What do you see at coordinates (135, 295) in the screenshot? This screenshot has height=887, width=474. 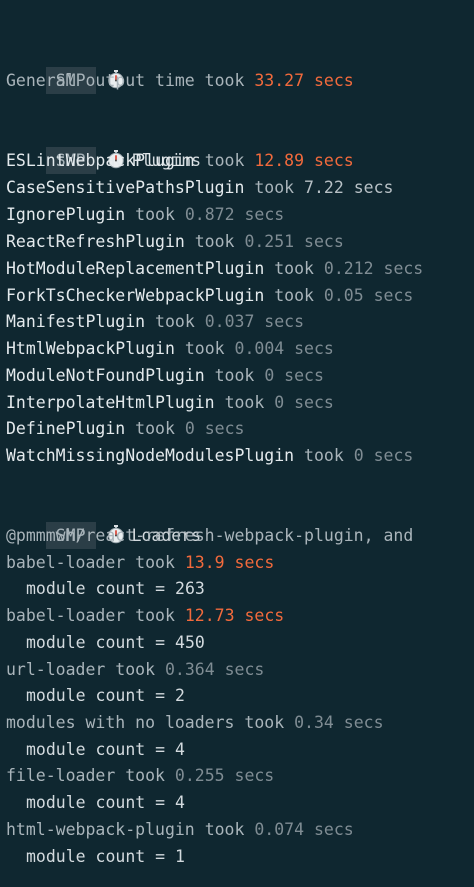 I see `plugin-name: ForkTsCheckerWebpackPlugin` at bounding box center [135, 295].